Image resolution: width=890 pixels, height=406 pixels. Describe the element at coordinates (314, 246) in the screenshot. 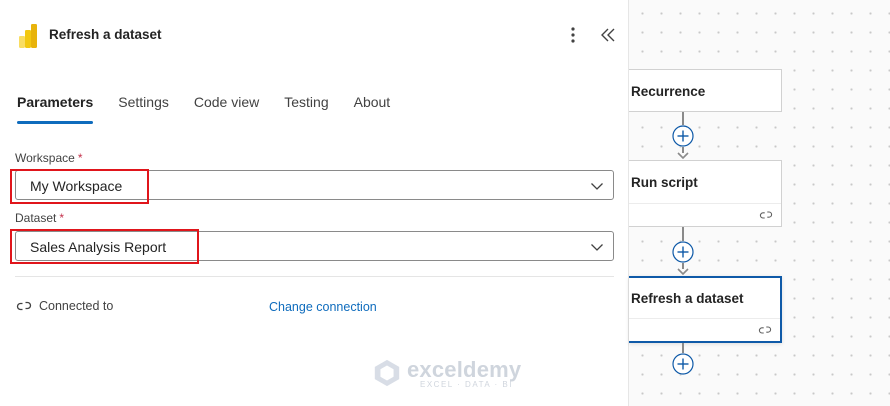

I see `dataset-select: Sales Analysis Report` at that location.